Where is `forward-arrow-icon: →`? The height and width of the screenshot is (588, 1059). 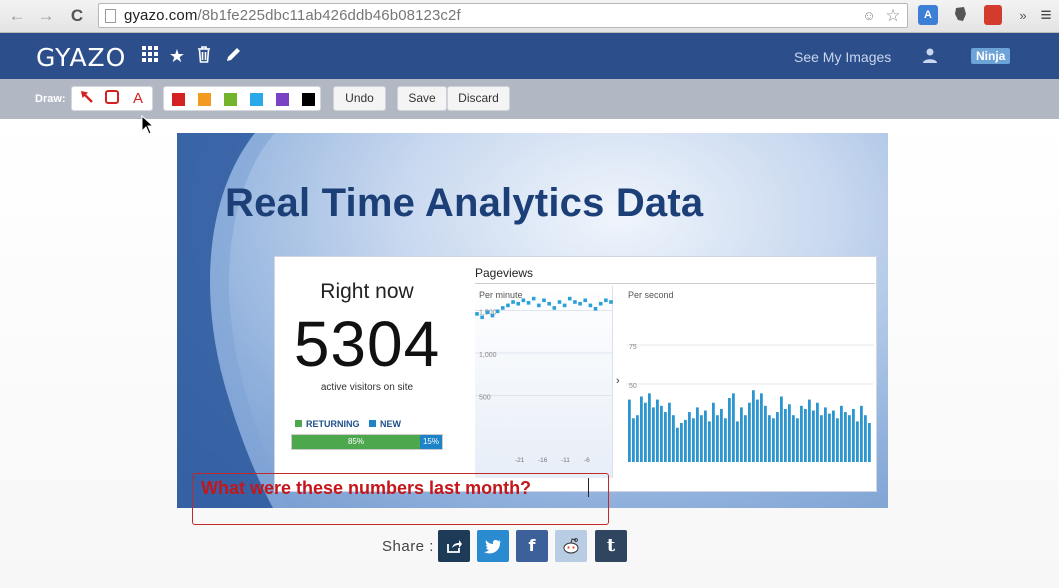
forward-arrow-icon: → is located at coordinates (46, 16).